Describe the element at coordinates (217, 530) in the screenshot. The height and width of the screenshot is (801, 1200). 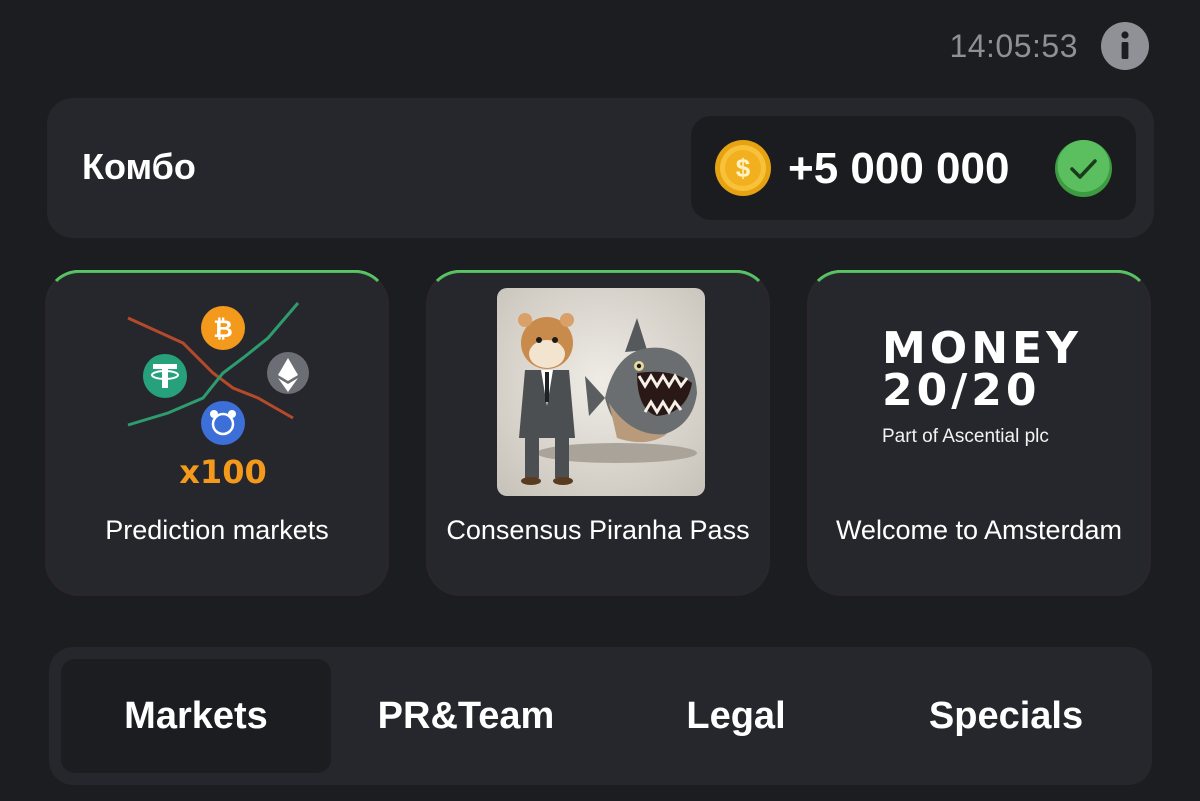
I see `card-label: Prediction markets` at that location.